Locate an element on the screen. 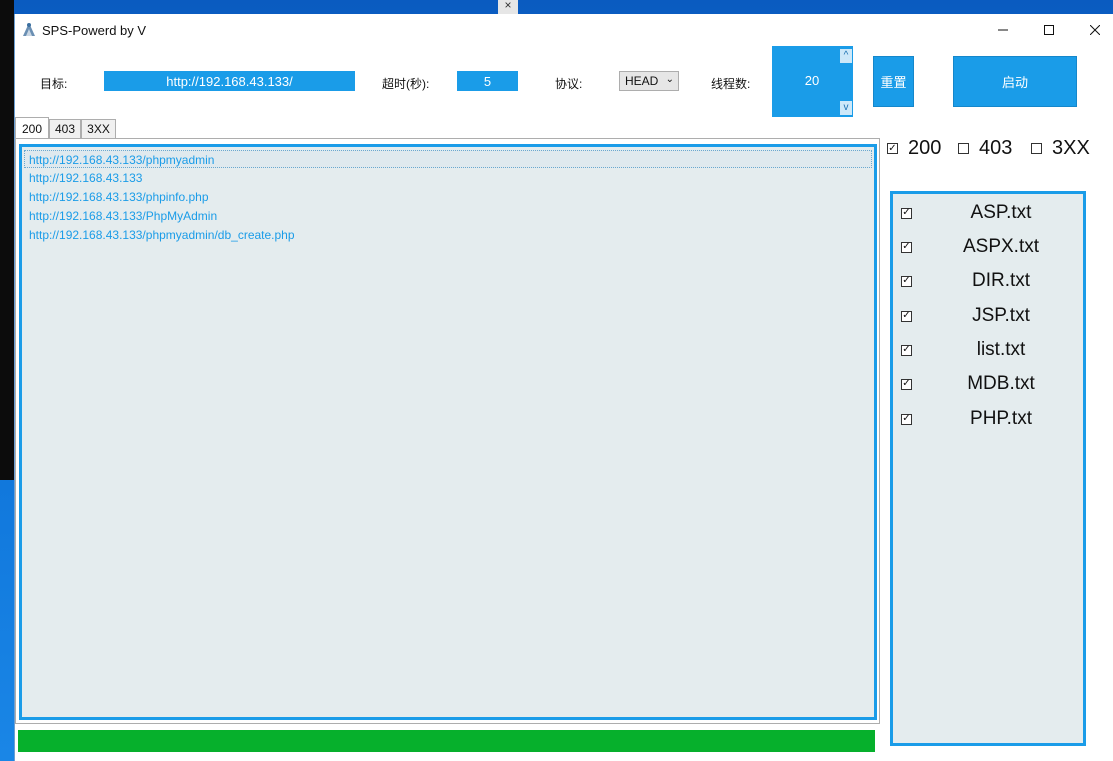 This screenshot has width=1113, height=761. reset-button: 重置 is located at coordinates (893, 81).